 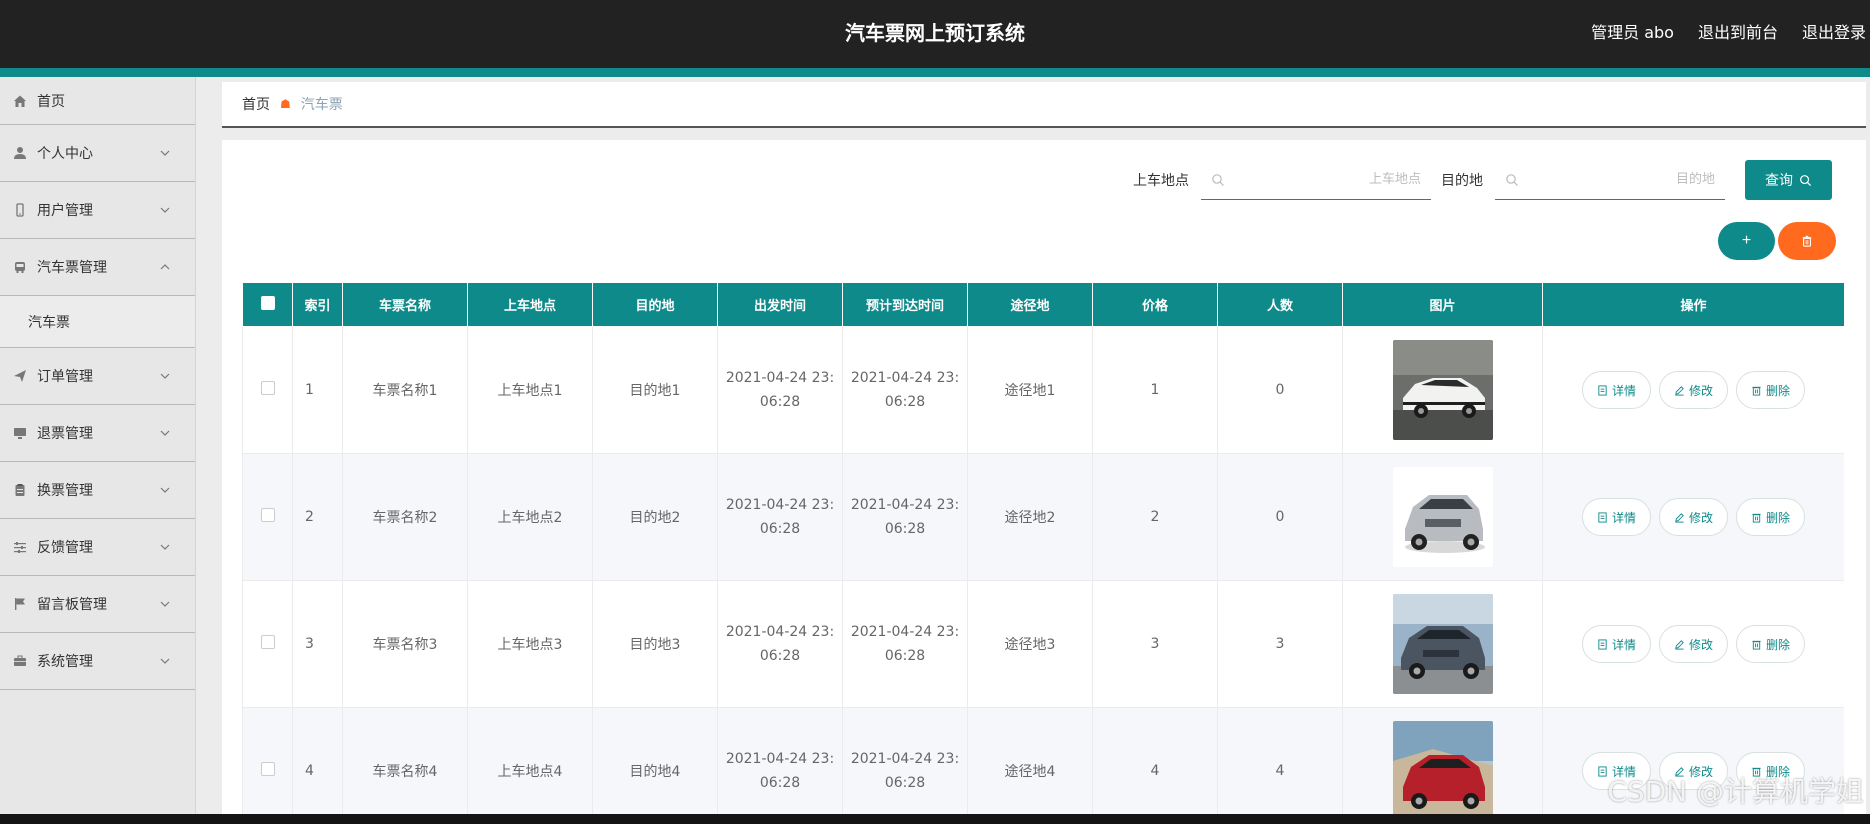 I want to click on sidebar-item-label: 退票管理, so click(x=65, y=434).